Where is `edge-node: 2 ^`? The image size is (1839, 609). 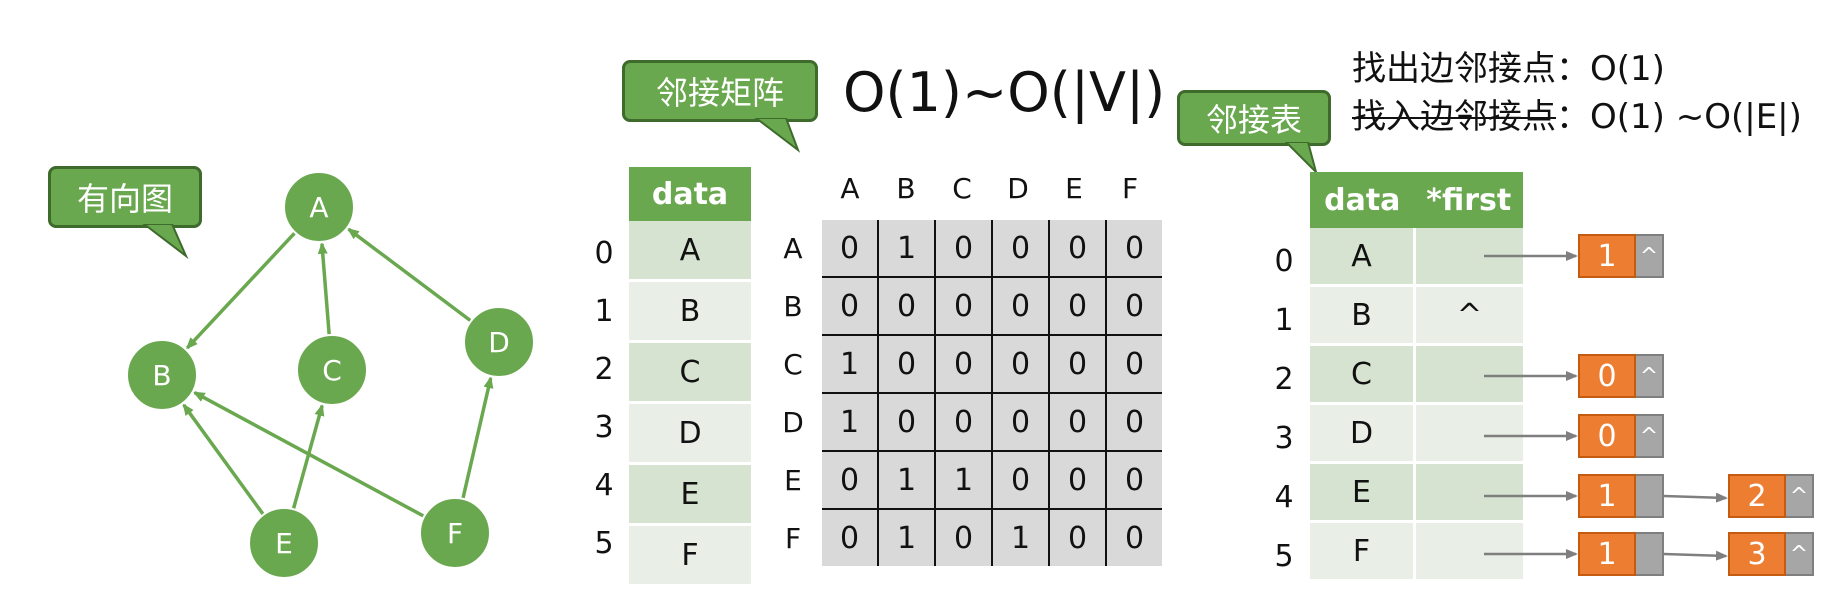
edge-node: 2 ^ is located at coordinates (1771, 496).